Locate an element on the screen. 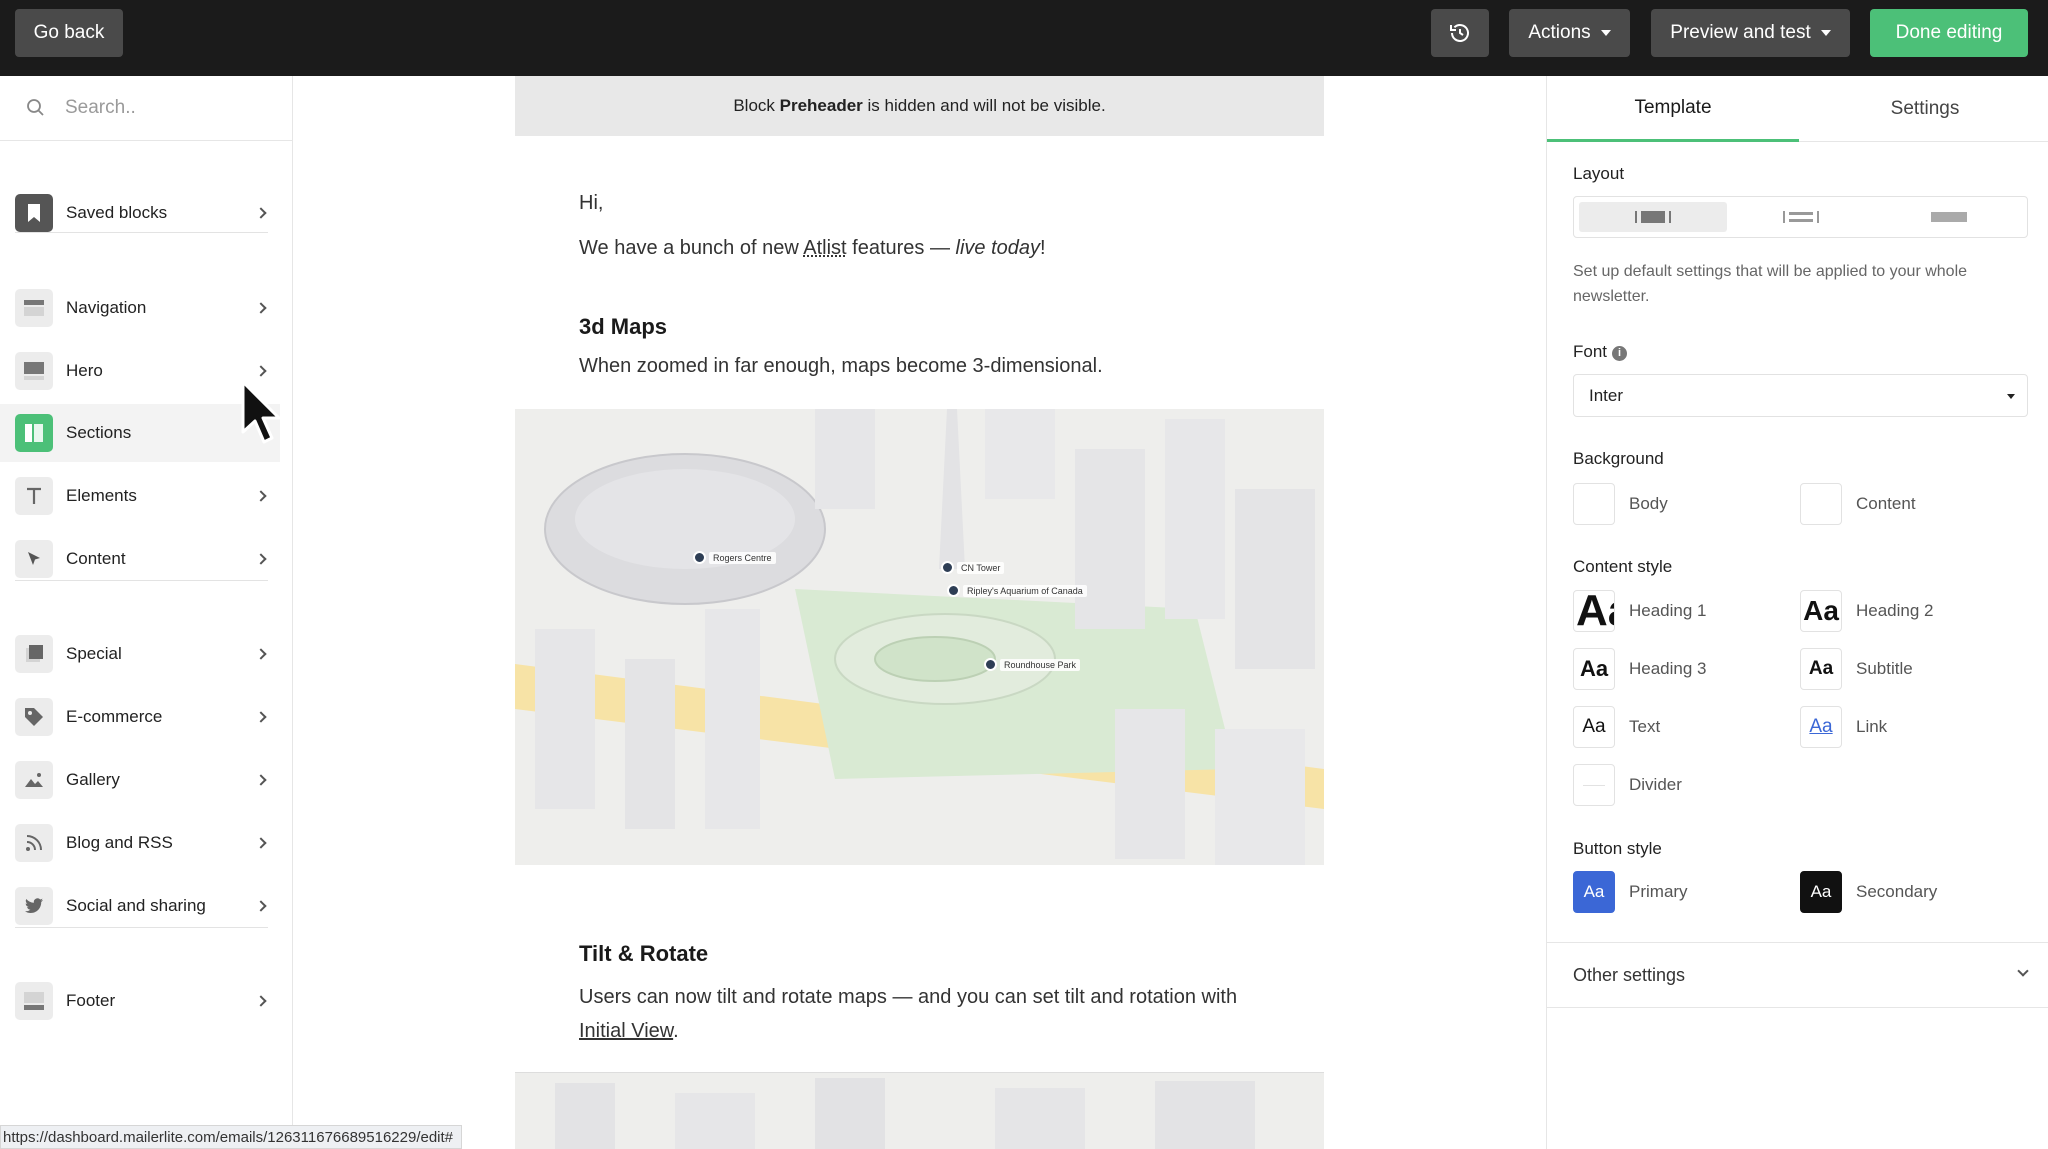  layout-option-medium is located at coordinates (1801, 217).